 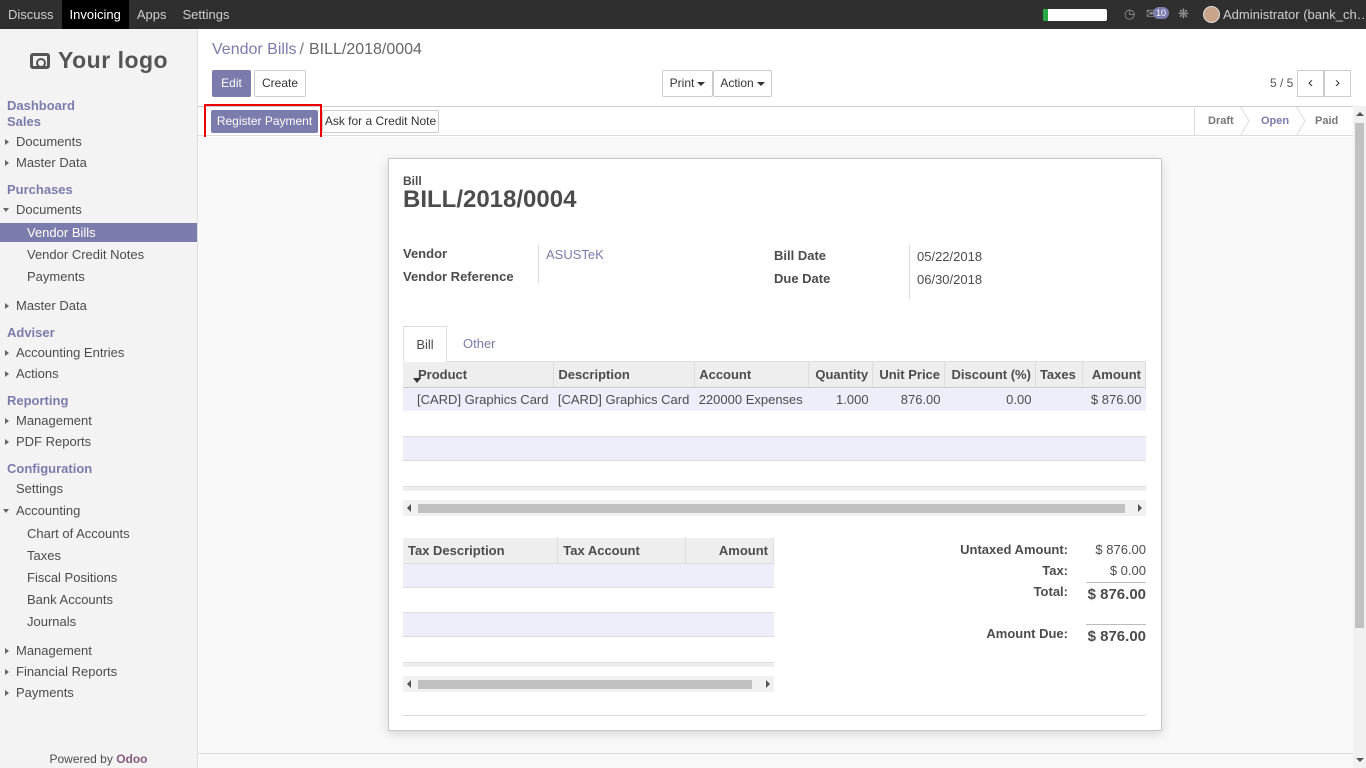 What do you see at coordinates (37, 400) in the screenshot?
I see `sidebar-section-reporting: Reporting` at bounding box center [37, 400].